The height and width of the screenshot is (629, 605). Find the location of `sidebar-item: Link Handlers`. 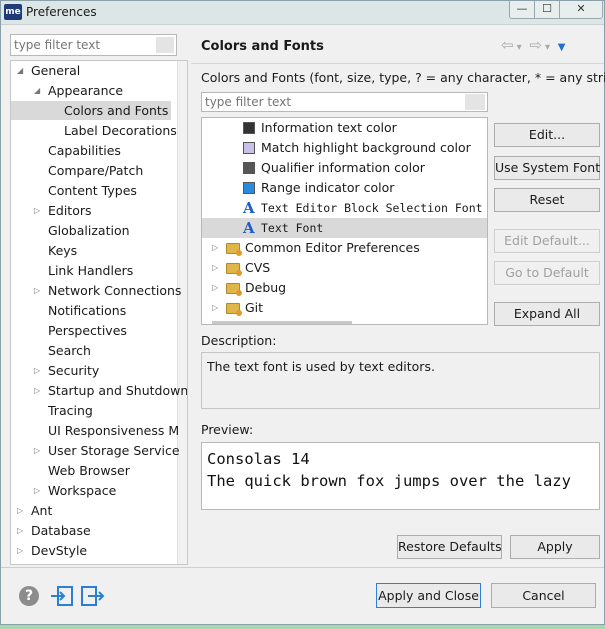

sidebar-item: Link Handlers is located at coordinates (95, 270).